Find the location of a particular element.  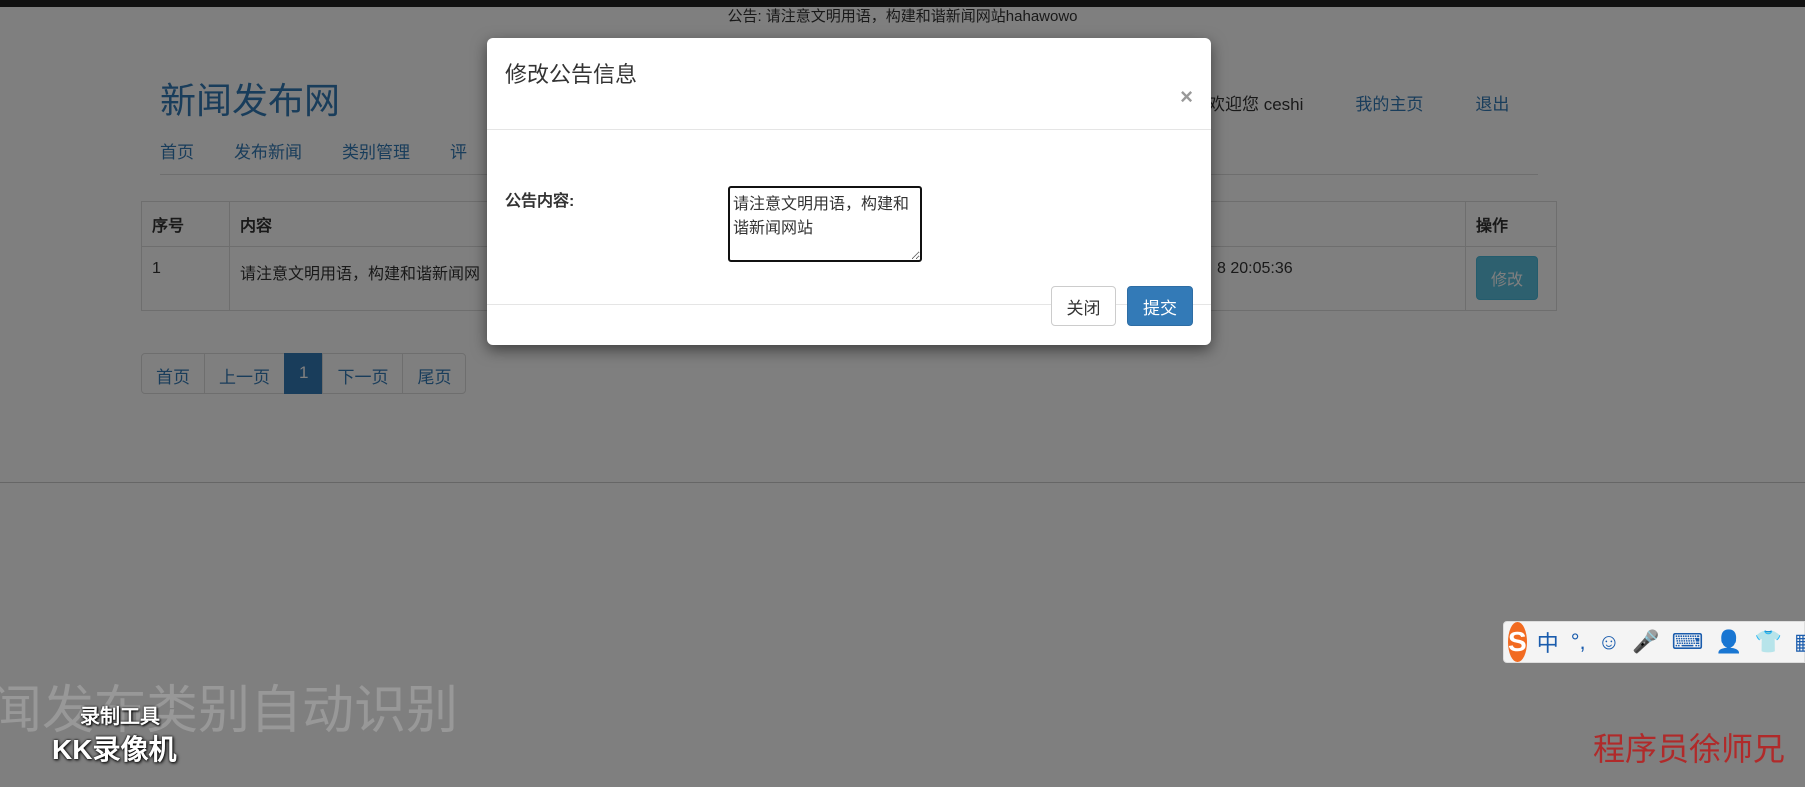

ime-user-icon: 👤 is located at coordinates (1728, 642).